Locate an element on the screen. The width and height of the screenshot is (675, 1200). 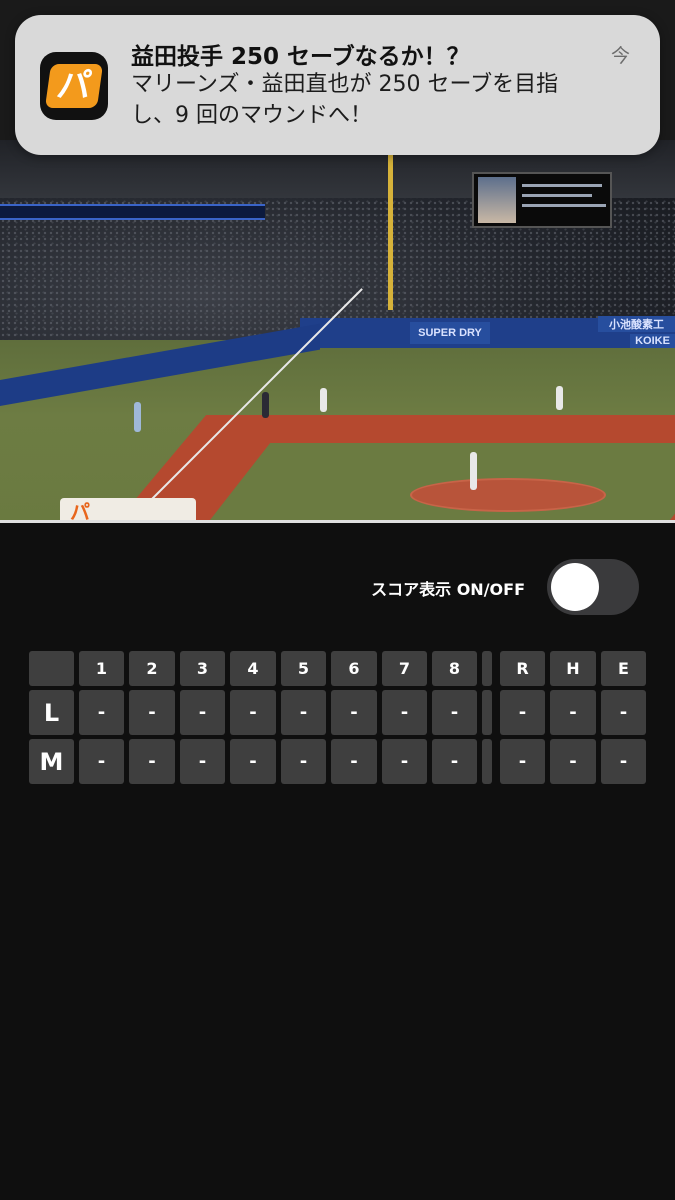
app-icon: パ is located at coordinates (74, 86).